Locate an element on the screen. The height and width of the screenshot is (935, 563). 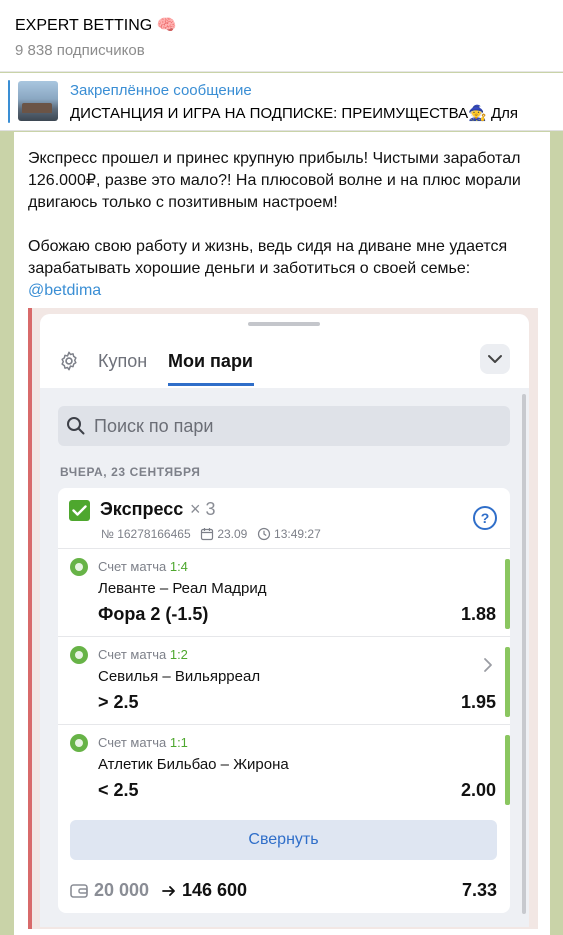
date-header: ВЧЕРА, 23 СЕНТЯБРЯ is located at coordinates (130, 472).